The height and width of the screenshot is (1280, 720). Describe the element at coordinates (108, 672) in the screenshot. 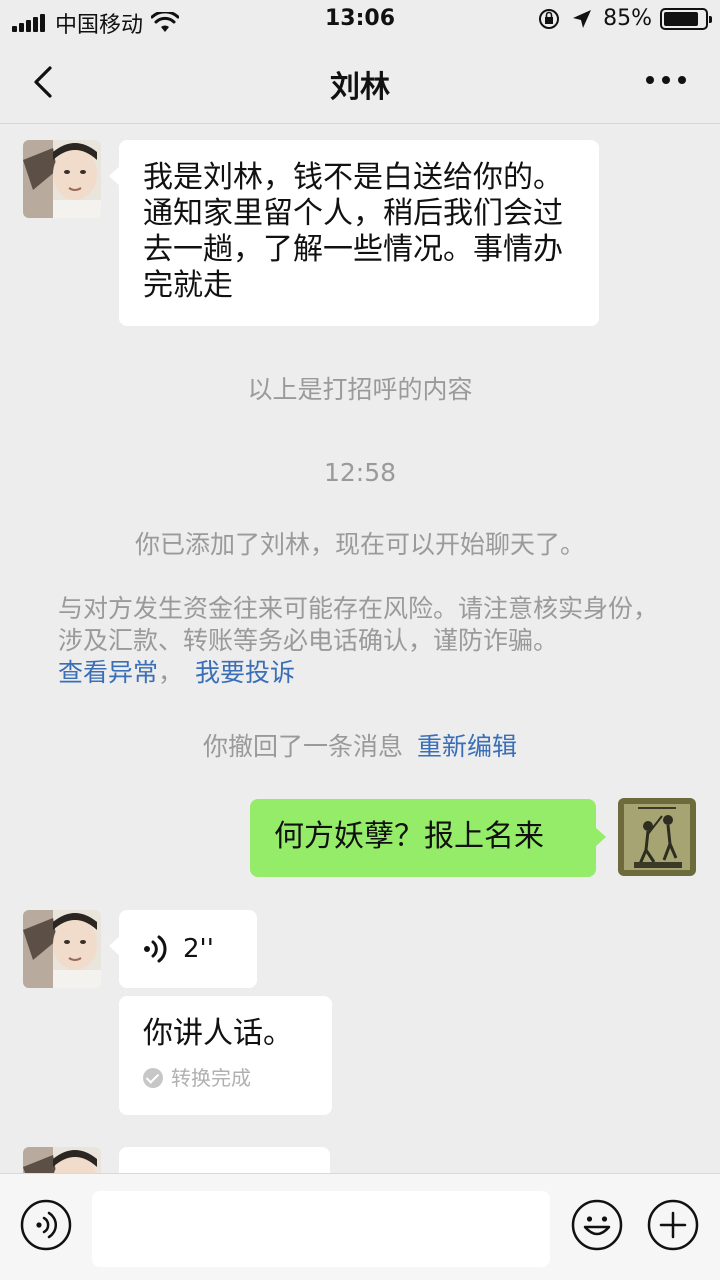

I see `view-abnormal-link: 查看异常` at that location.